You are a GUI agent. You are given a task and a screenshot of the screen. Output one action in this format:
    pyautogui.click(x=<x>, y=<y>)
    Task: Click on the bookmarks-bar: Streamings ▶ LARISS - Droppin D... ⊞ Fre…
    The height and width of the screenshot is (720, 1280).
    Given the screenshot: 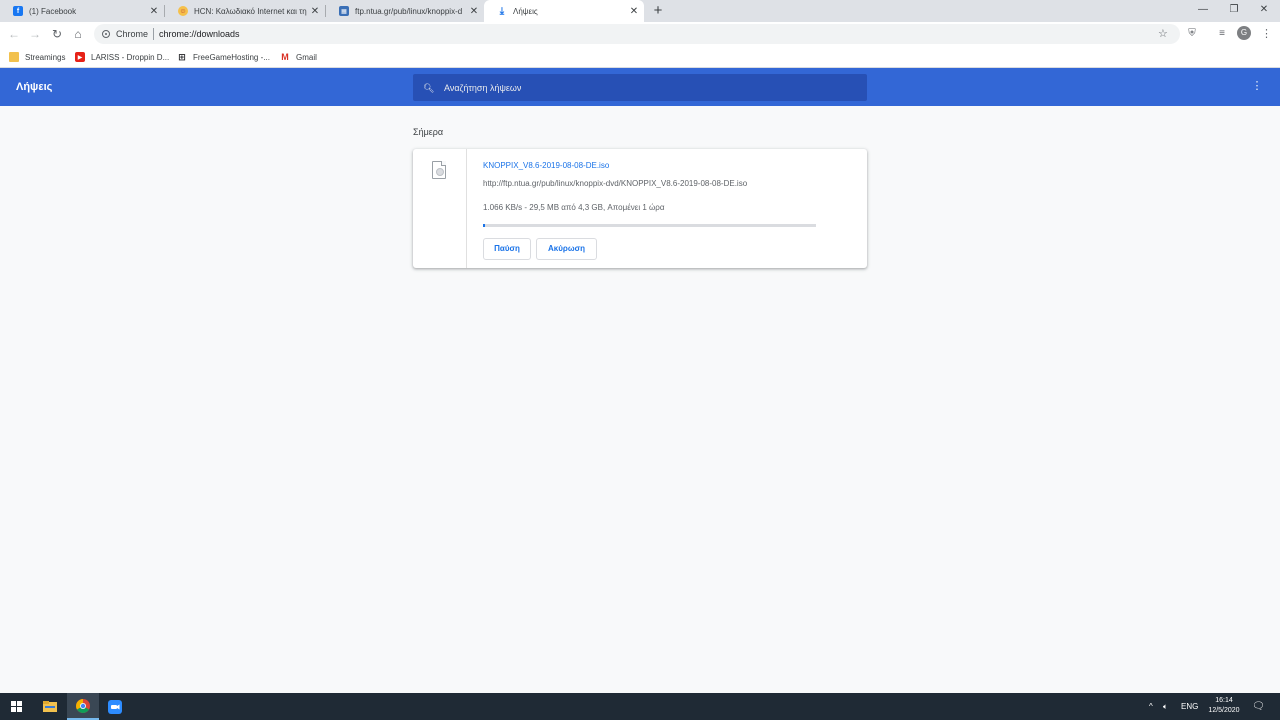 What is the action you would take?
    pyautogui.click(x=640, y=57)
    